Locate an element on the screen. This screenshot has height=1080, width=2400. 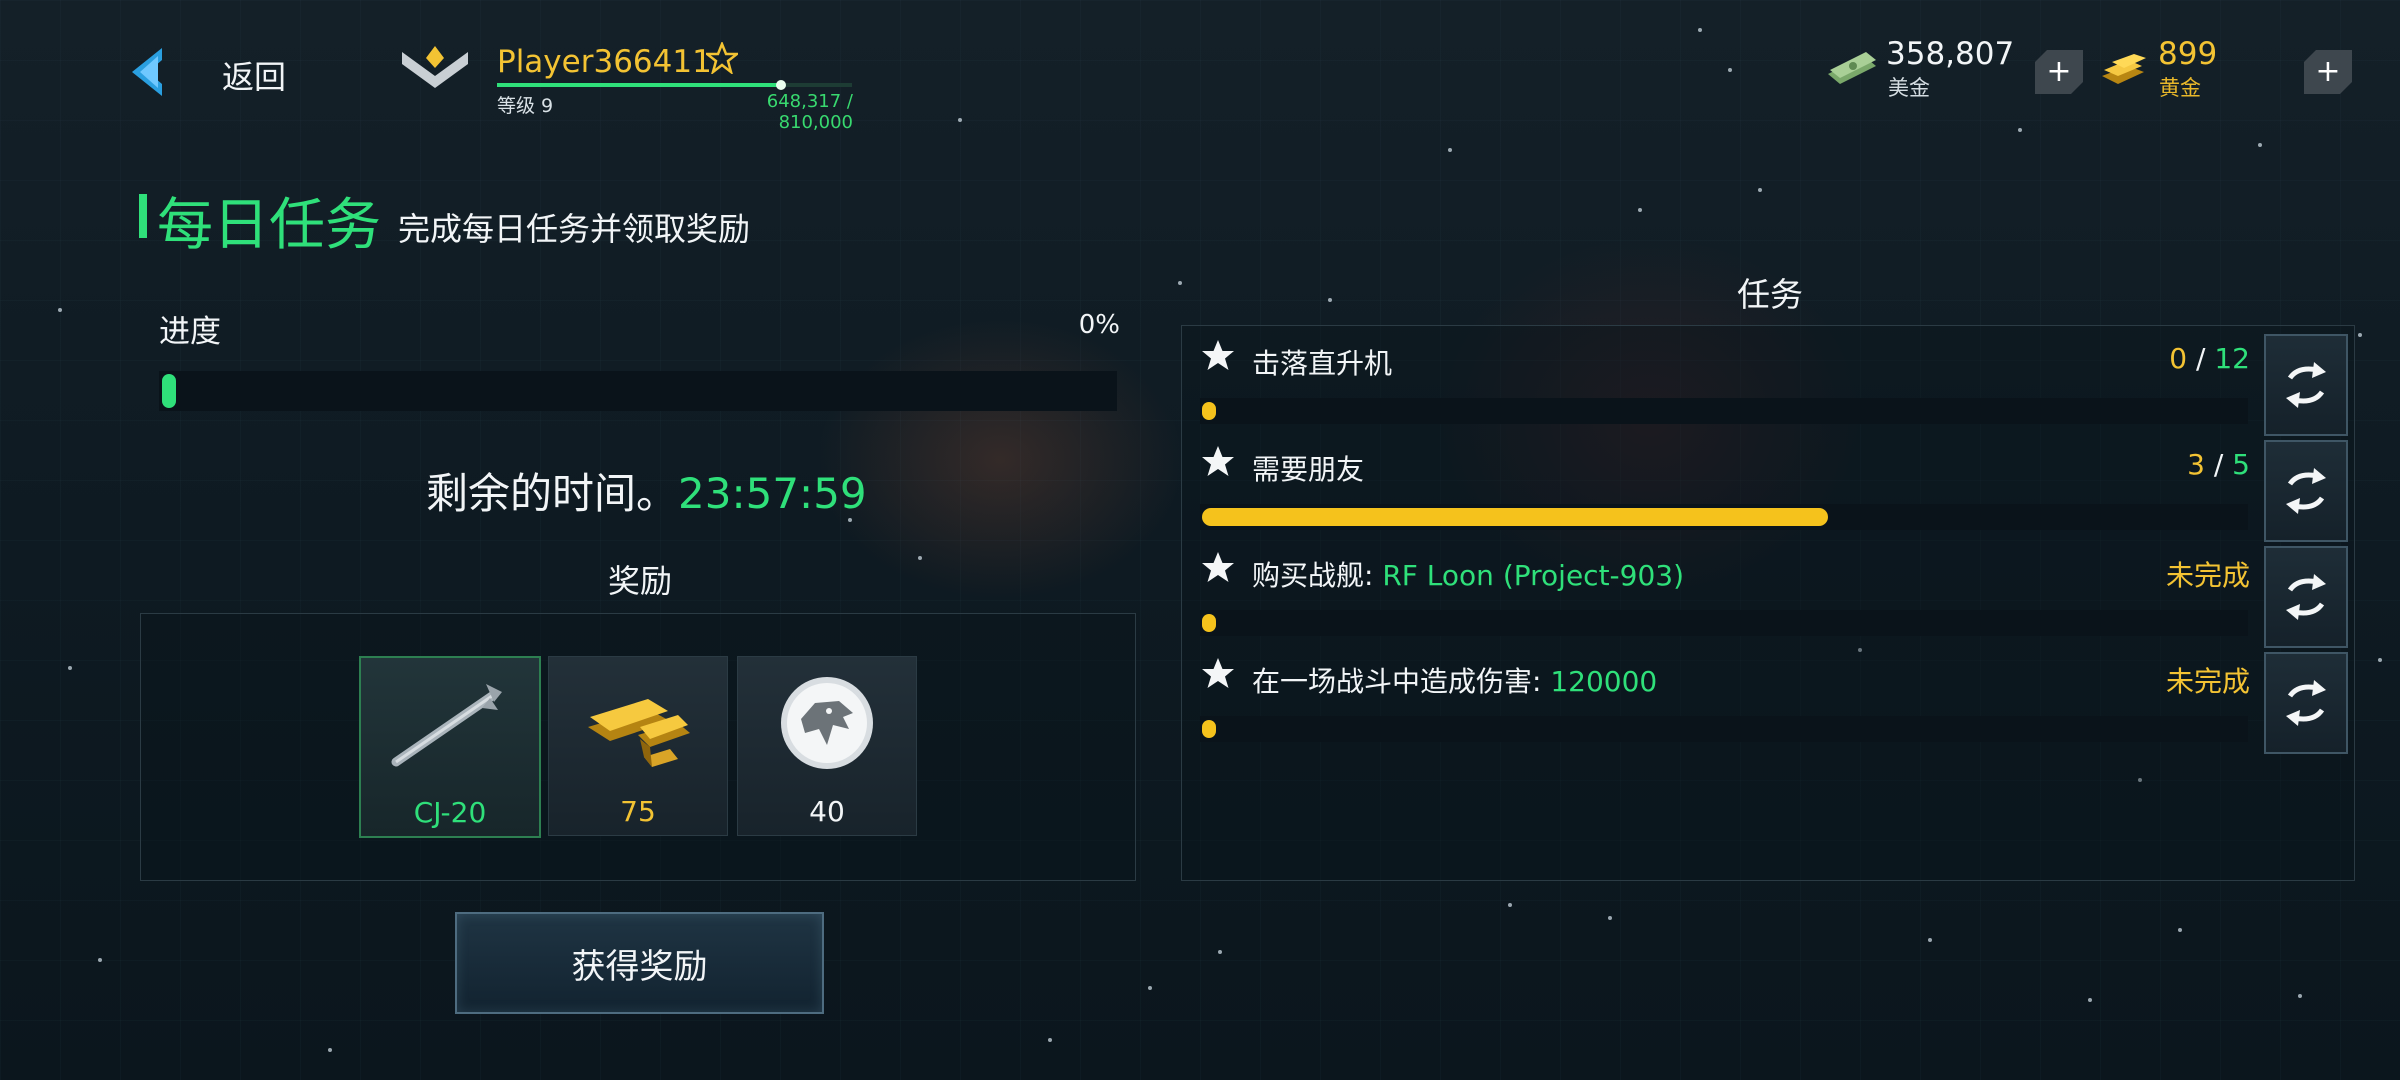
reward-item-emblem: 40 is located at coordinates (827, 746).